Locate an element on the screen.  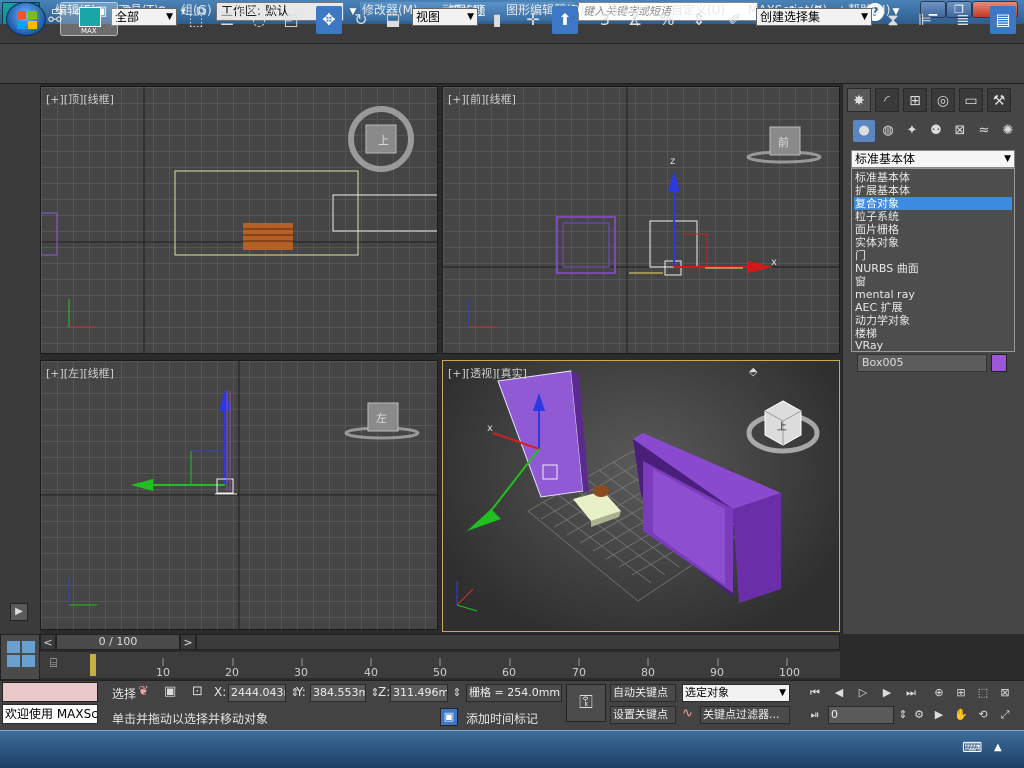
select-and-move-icon: ✥ is located at coordinates (329, 20).